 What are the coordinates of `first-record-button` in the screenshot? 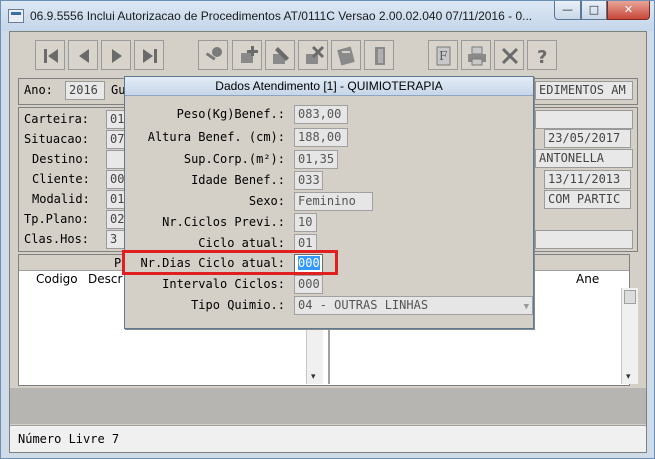 It's located at (50, 55).